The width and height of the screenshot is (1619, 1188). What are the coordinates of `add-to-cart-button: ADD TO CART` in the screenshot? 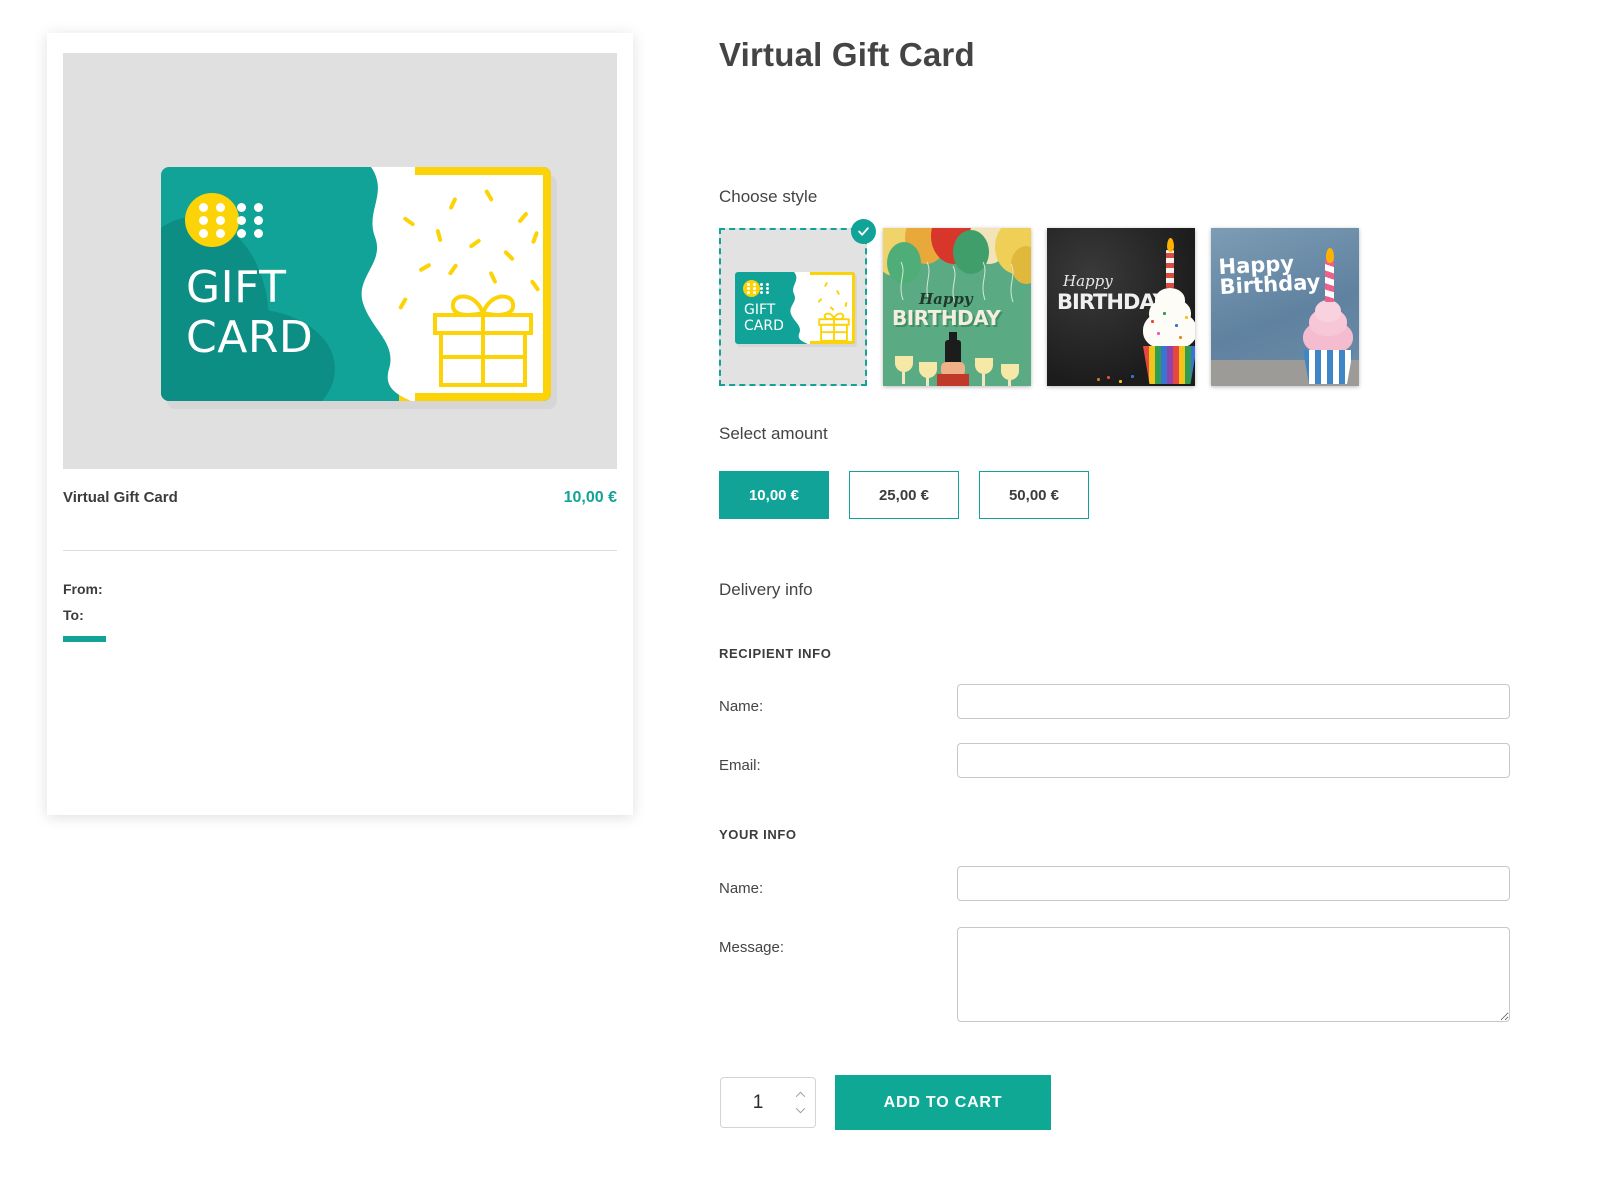 It's located at (943, 1102).